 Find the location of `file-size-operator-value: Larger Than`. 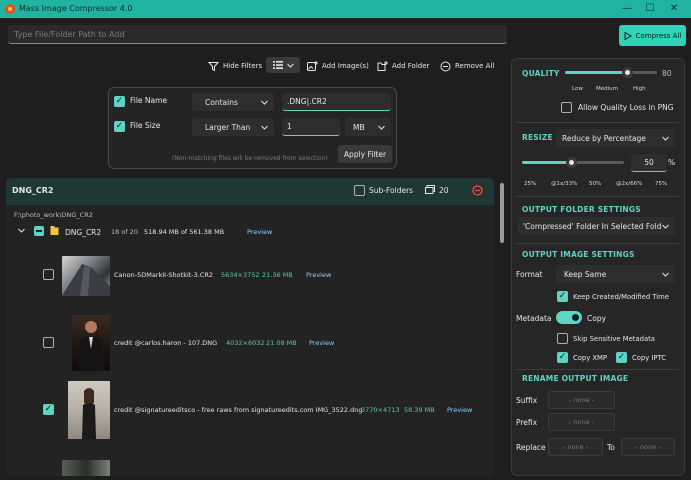

file-size-operator-value: Larger Than is located at coordinates (228, 127).